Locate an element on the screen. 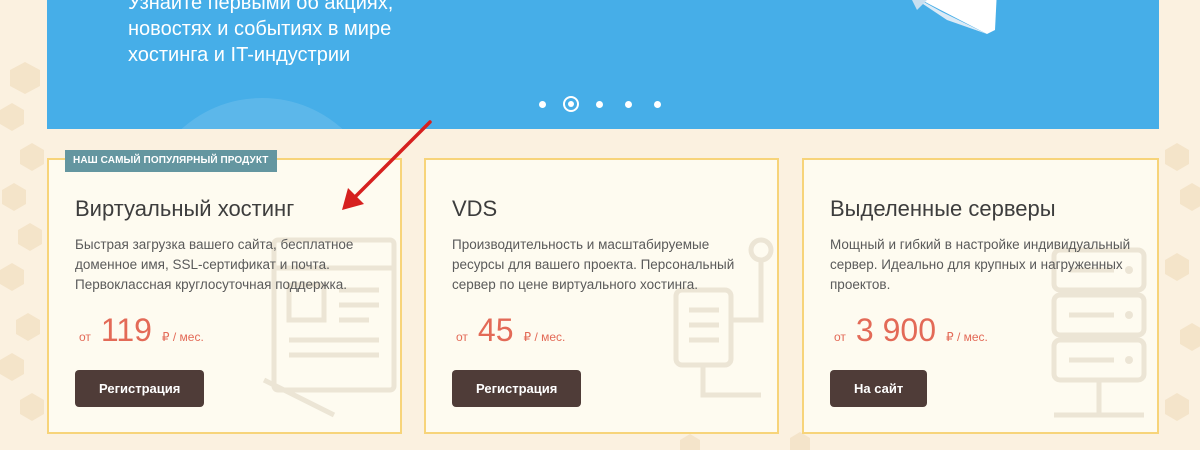  price-amount: 45 is located at coordinates (495, 330).